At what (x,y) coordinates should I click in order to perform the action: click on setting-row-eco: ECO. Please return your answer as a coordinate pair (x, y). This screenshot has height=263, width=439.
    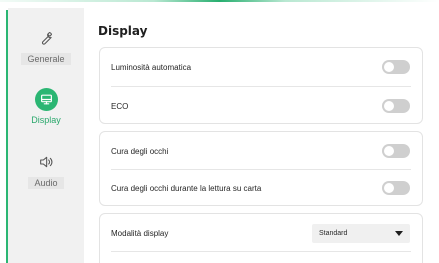
    Looking at the image, I should click on (261, 106).